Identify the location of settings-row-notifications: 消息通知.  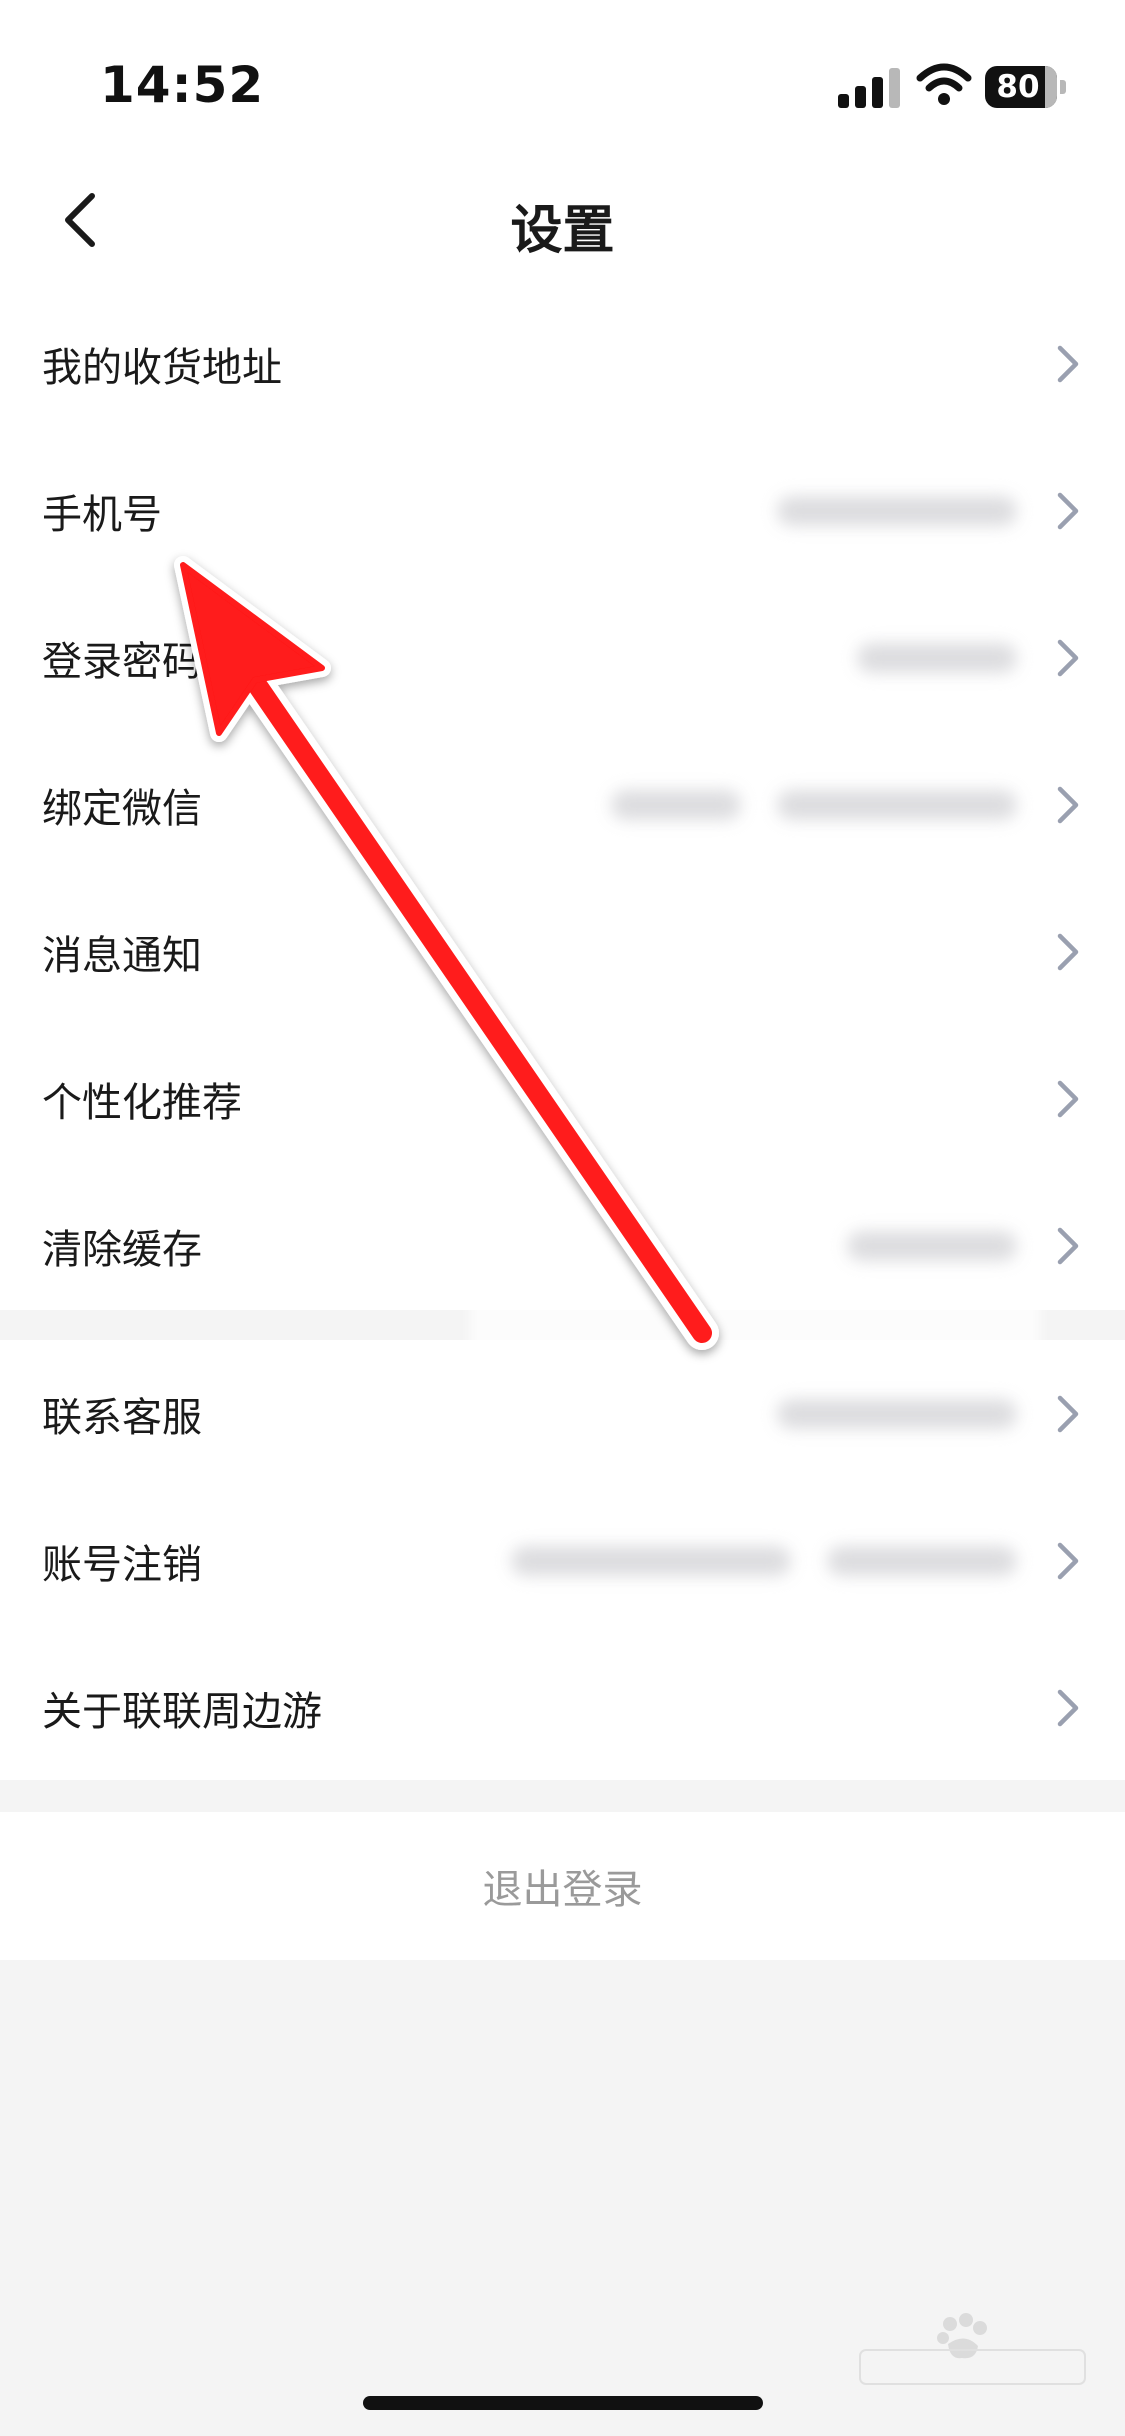
(562, 951).